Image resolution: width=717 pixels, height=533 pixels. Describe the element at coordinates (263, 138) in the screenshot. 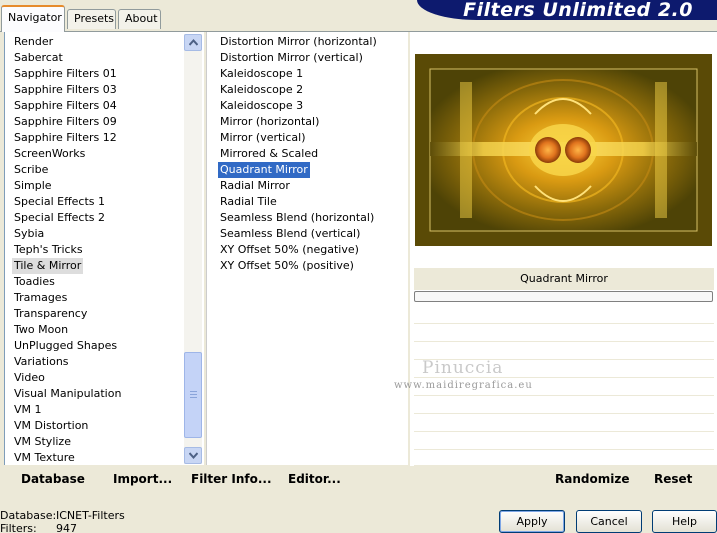

I see `filter-item: Mirror (vertical)` at that location.